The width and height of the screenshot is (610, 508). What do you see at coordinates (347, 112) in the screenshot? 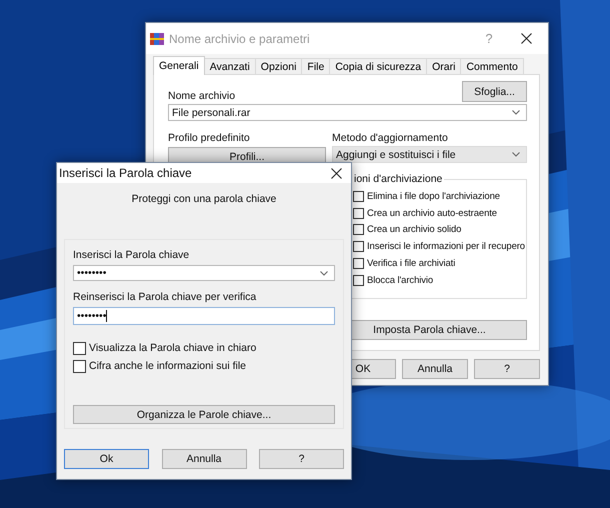
I see `archive-name-field: File personali.rar` at bounding box center [347, 112].